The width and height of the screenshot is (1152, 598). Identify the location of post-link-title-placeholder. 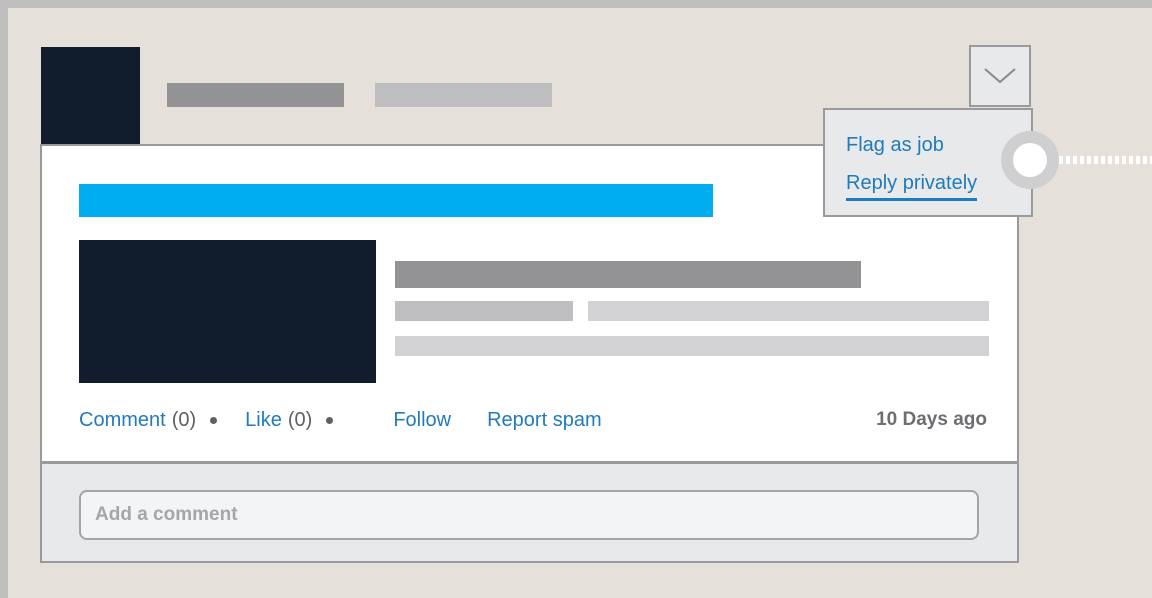
(628, 274).